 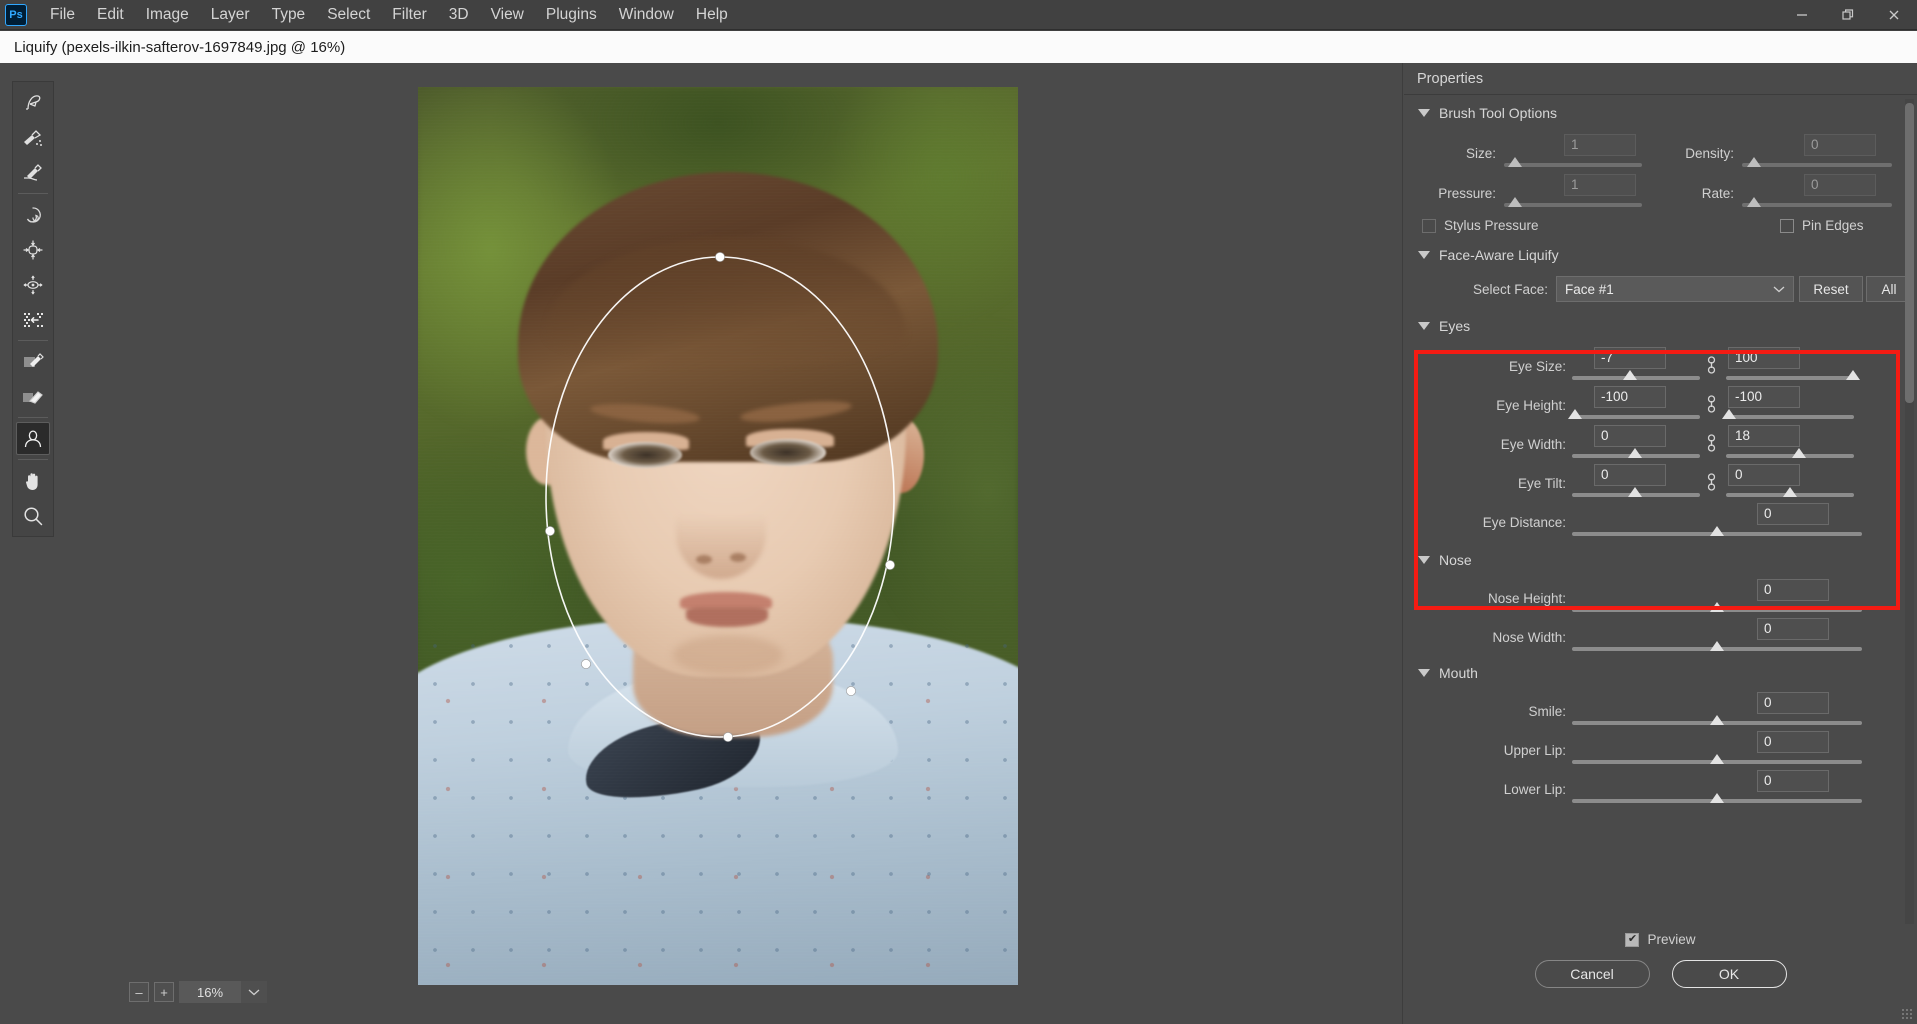 What do you see at coordinates (1822, 225) in the screenshot?
I see `pin-edges-checkbox: Pin Edges` at bounding box center [1822, 225].